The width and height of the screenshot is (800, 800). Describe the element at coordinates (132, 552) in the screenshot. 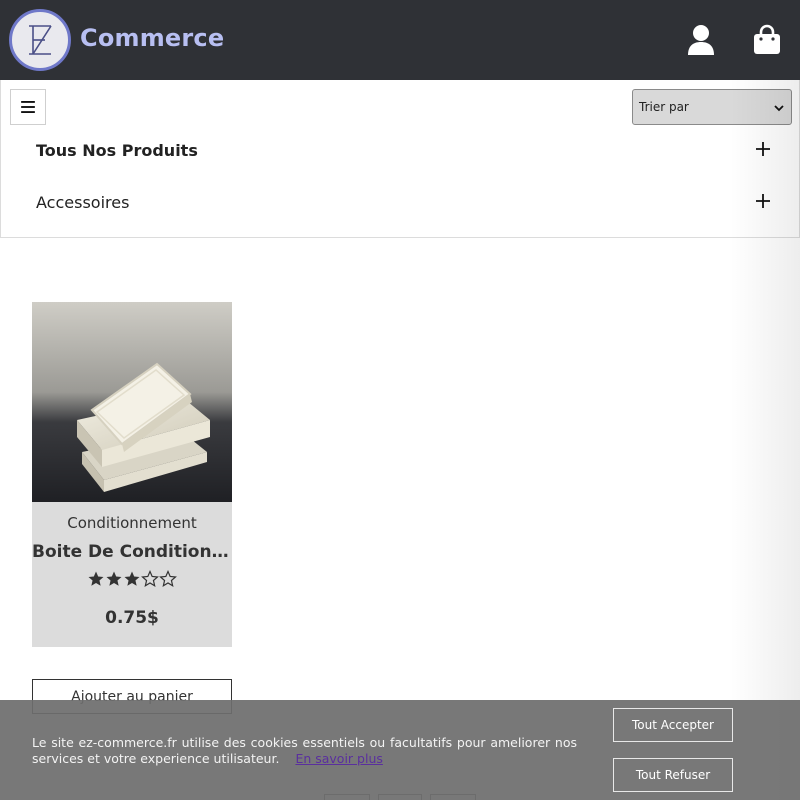

I see `product-title: Boite De Conditionnement` at that location.